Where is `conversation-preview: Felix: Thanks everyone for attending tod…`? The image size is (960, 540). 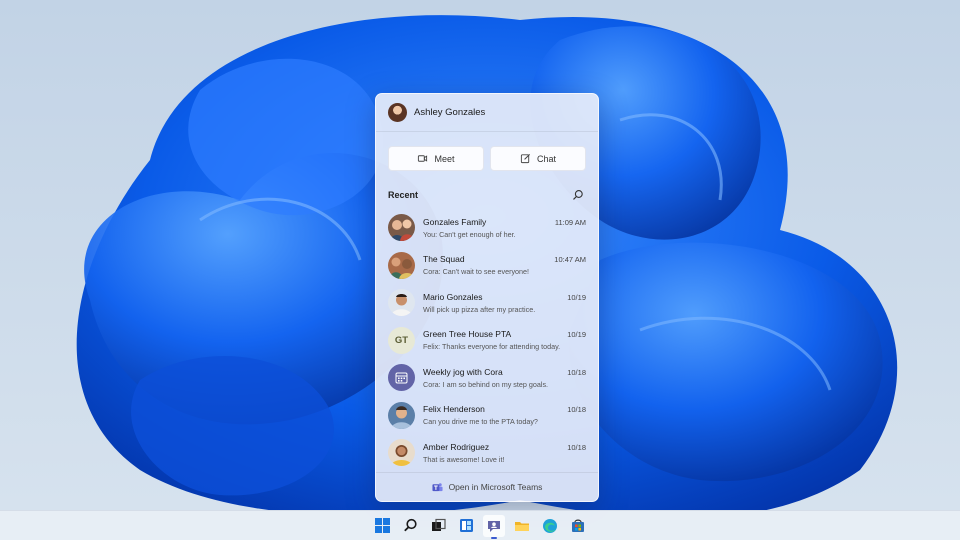 conversation-preview: Felix: Thanks everyone for attending tod… is located at coordinates (492, 347).